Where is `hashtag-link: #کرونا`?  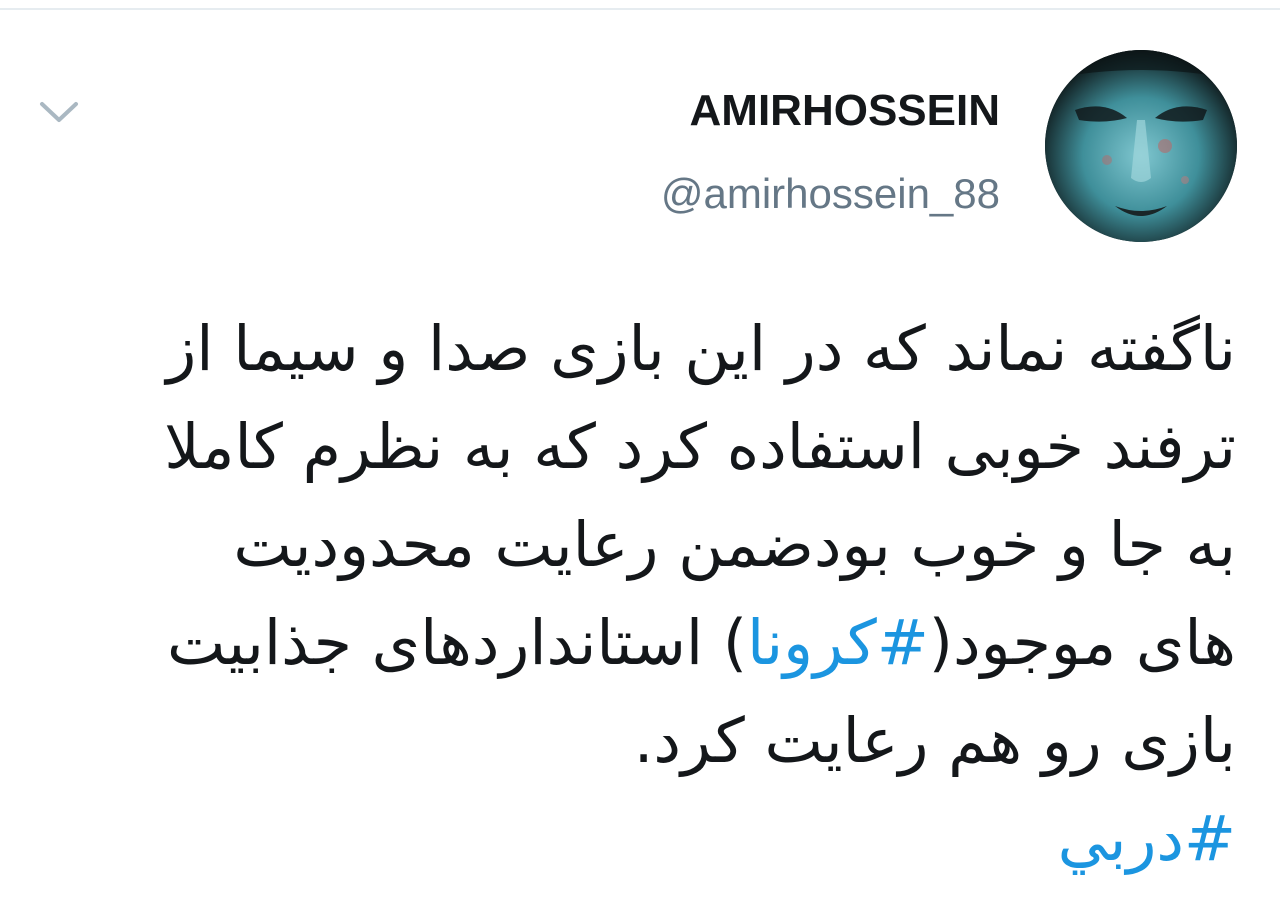 hashtag-link: #کرونا is located at coordinates (838, 642).